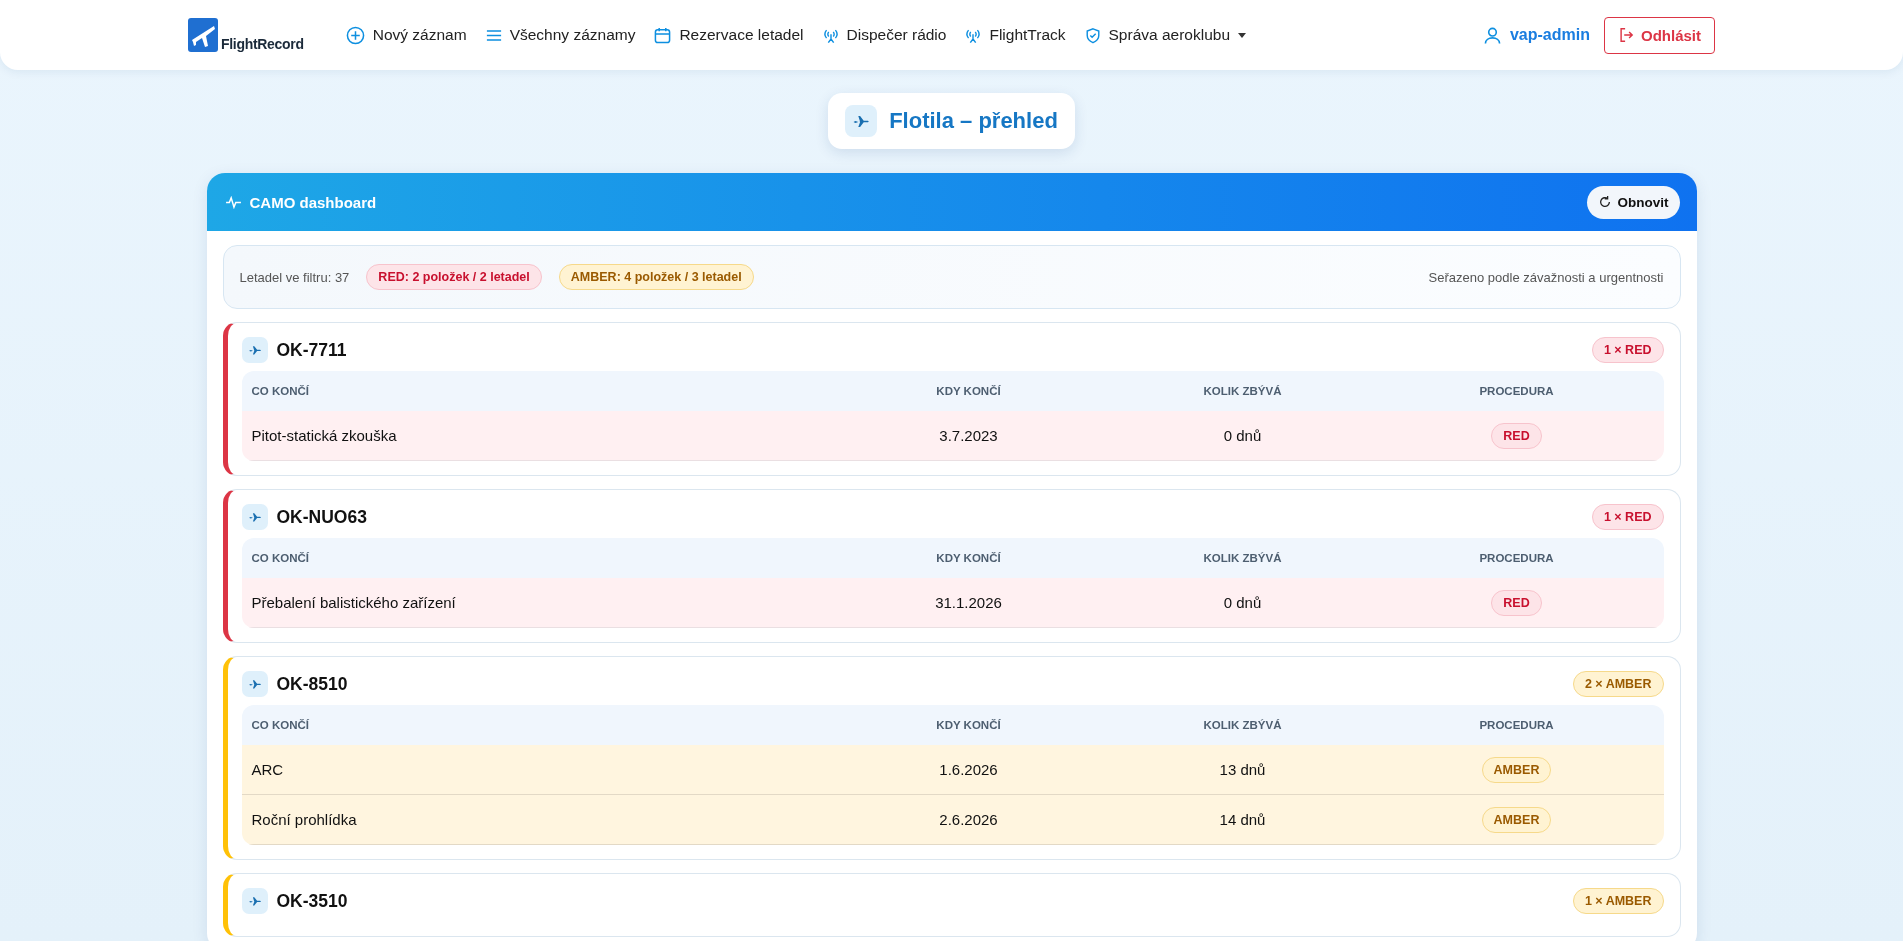 This screenshot has height=941, width=1903. I want to click on table-cell-text: 14 dnů, so click(1242, 819).